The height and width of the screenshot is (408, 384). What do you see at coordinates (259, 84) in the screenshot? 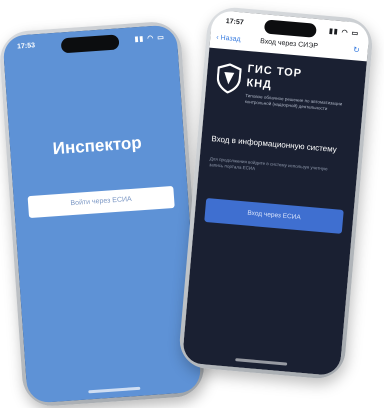
I see `brand-name-line2: КНД` at bounding box center [259, 84].